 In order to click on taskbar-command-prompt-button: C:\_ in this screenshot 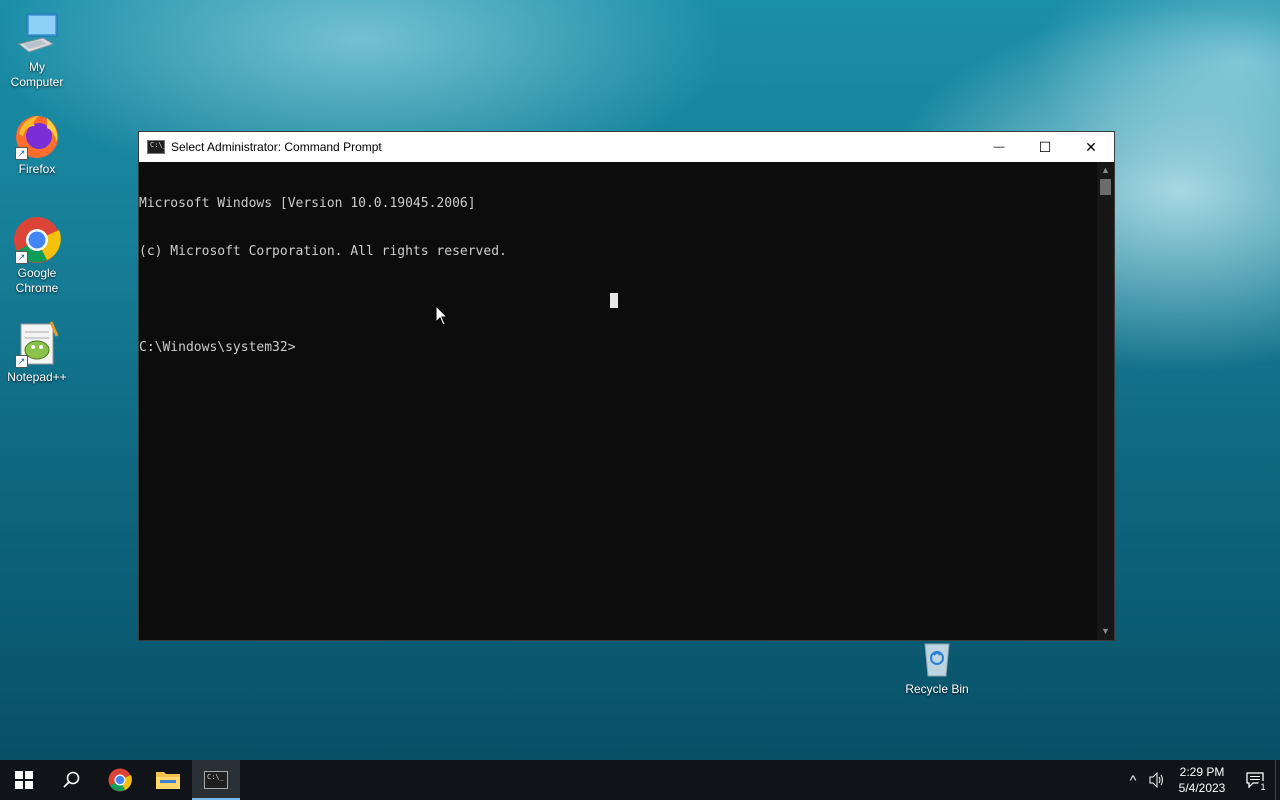, I will do `click(216, 780)`.